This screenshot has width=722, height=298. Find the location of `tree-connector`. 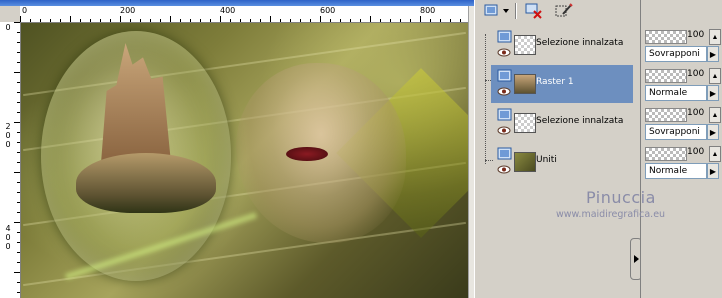

tree-connector is located at coordinates (485, 99).